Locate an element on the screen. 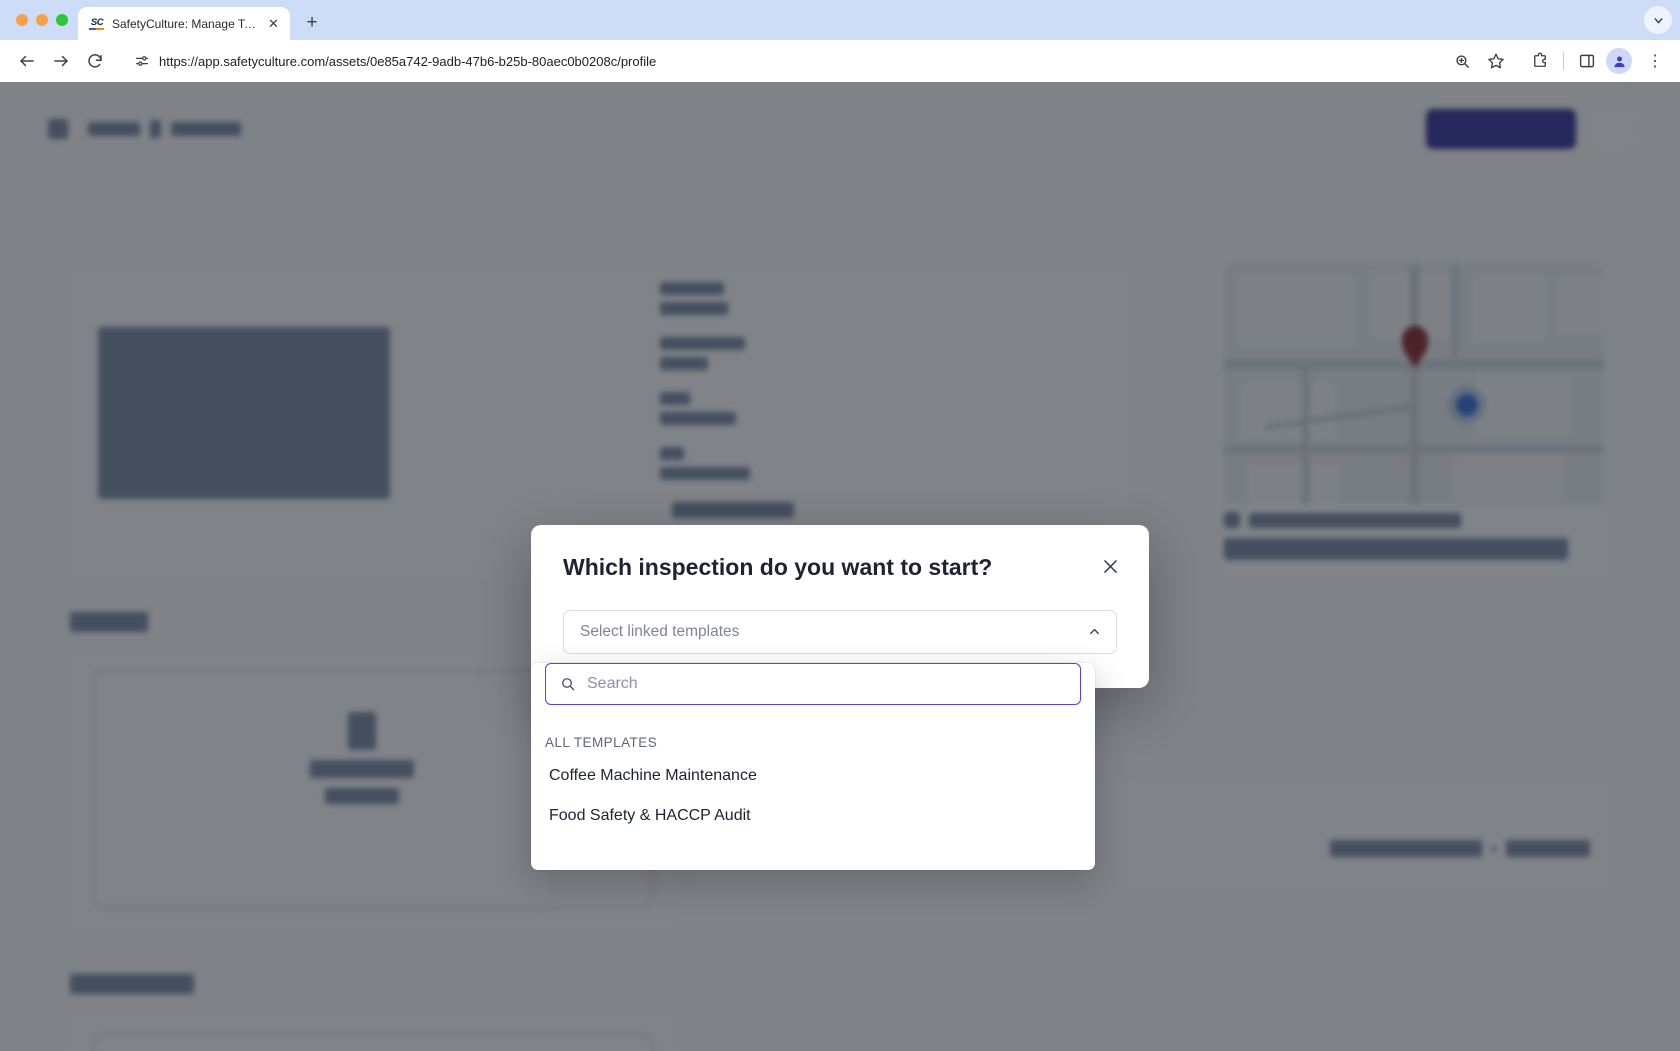 The image size is (1680, 1051). close-window-button is located at coordinates (22, 20).